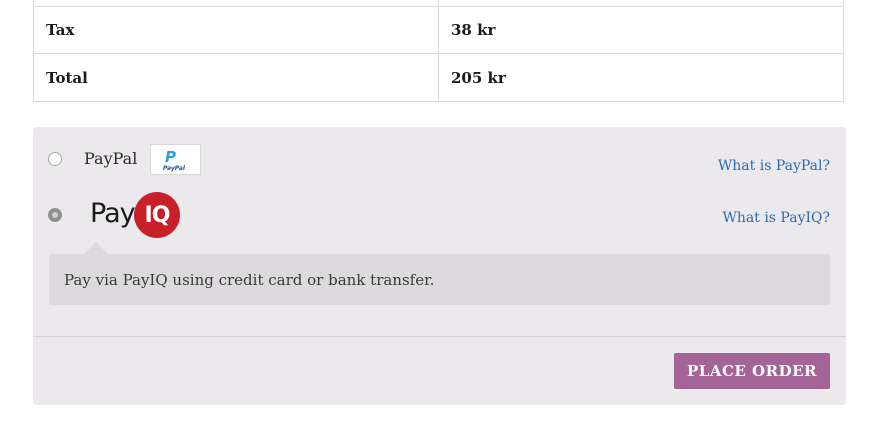 The width and height of the screenshot is (874, 422). Describe the element at coordinates (776, 218) in the screenshot. I see `what-is-payiq-link: What is PayIQ?` at that location.